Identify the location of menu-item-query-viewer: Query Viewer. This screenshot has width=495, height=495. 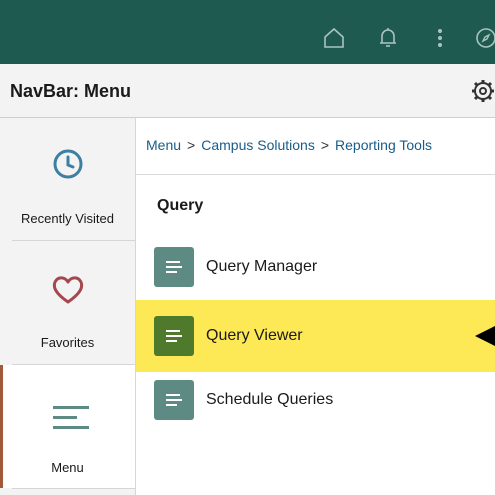
(315, 336).